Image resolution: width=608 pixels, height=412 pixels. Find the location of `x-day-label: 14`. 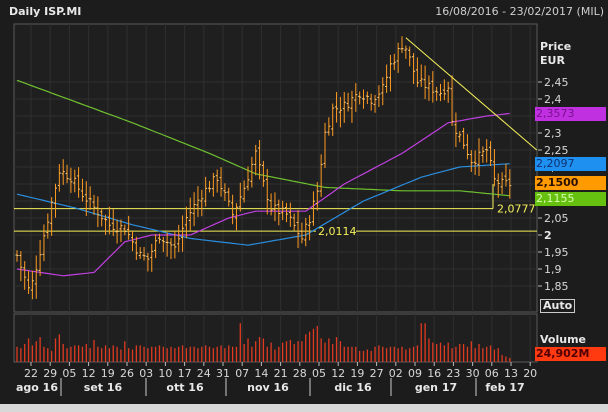

x-day-label: 14 is located at coordinates (261, 373).